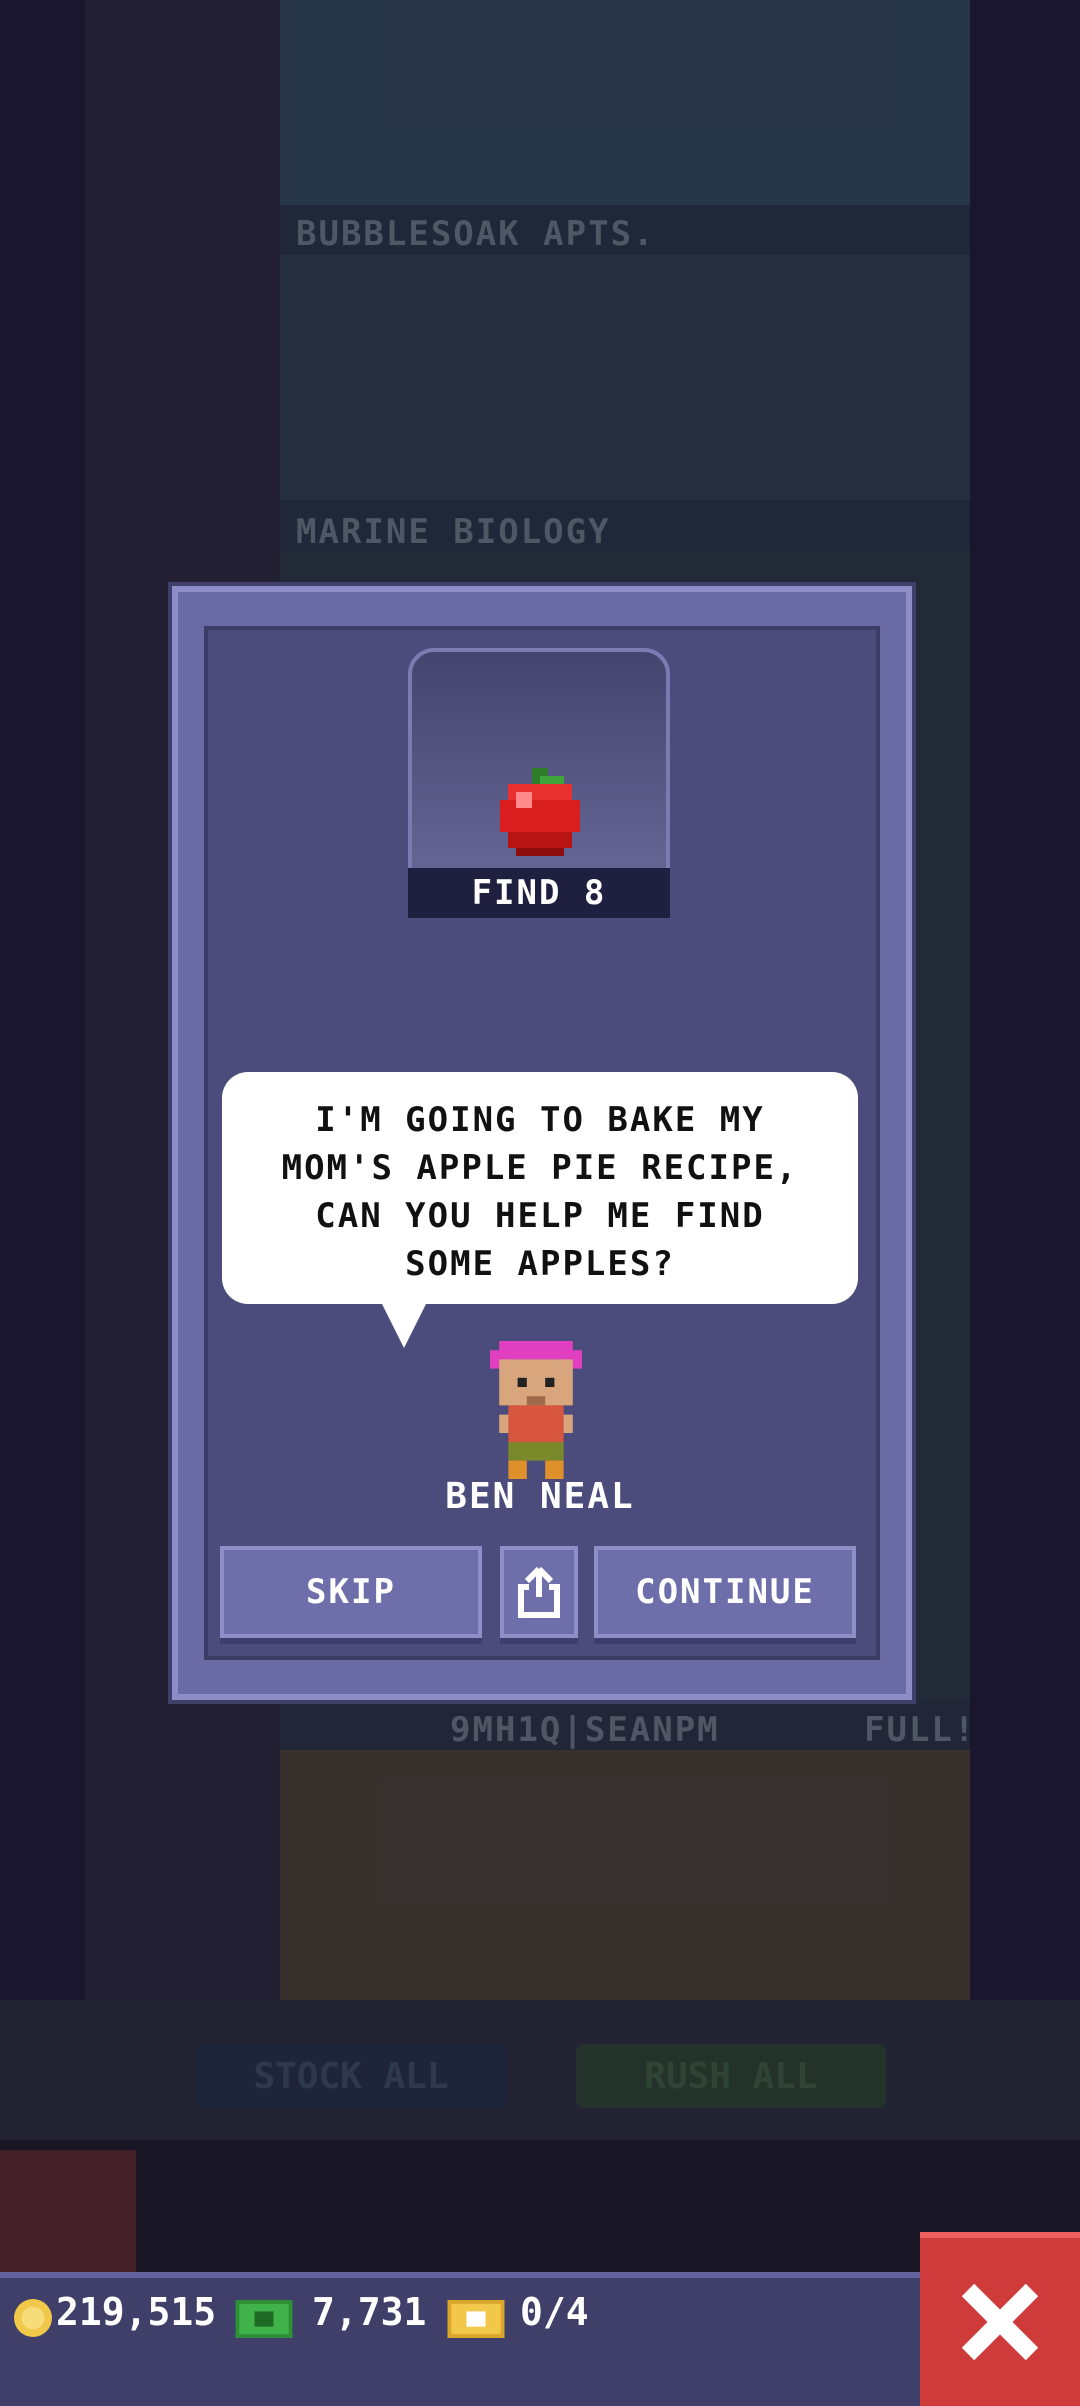 This screenshot has height=2406, width=1080. I want to click on skip-button-label: SKIP, so click(351, 1592).